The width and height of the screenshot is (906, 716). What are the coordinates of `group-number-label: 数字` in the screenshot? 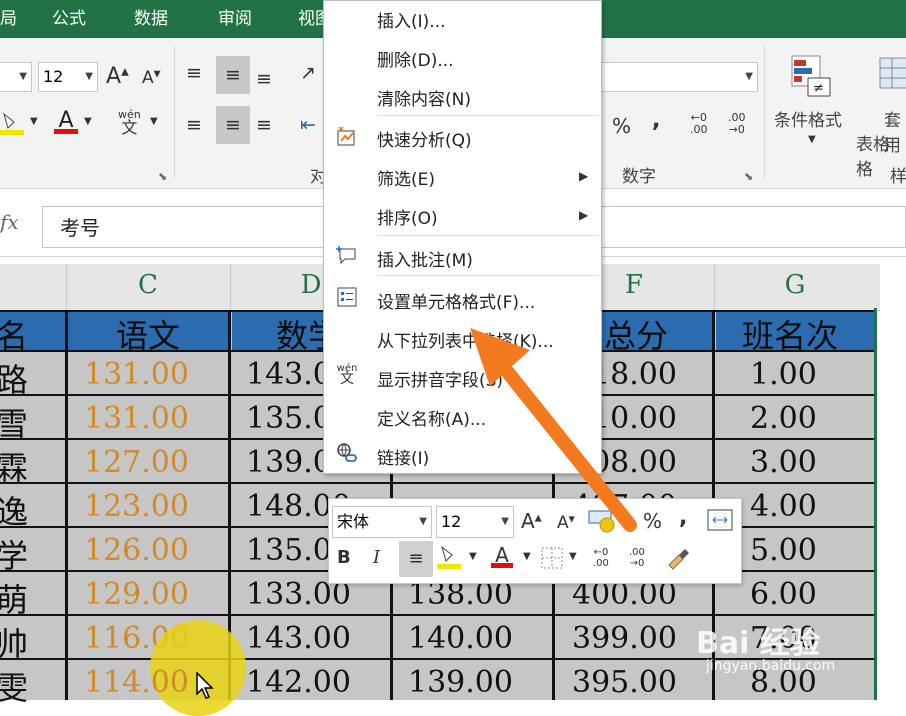 It's located at (639, 177).